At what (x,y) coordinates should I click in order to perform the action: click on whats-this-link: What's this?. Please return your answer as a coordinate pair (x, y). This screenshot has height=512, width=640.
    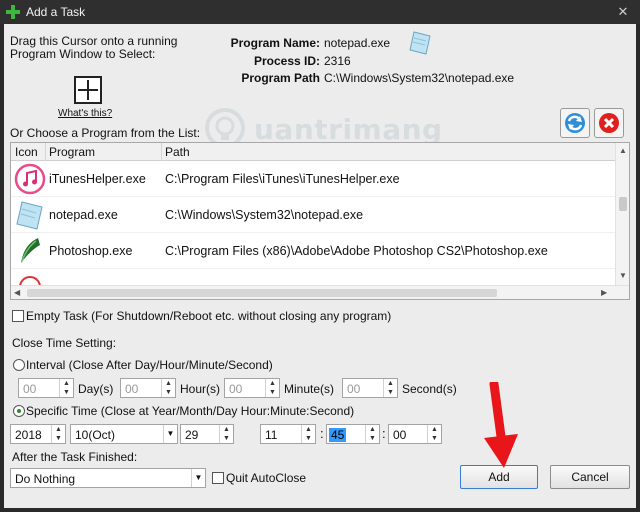
    Looking at the image, I should click on (85, 113).